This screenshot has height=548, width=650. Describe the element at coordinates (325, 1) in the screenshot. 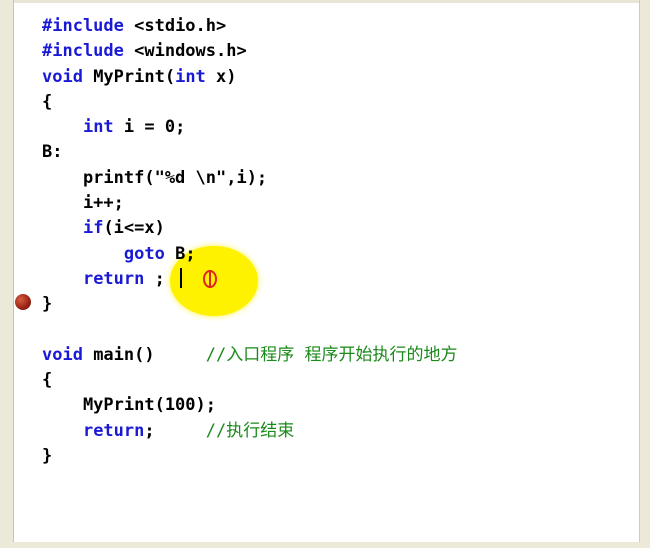

I see `editor-top-border` at that location.